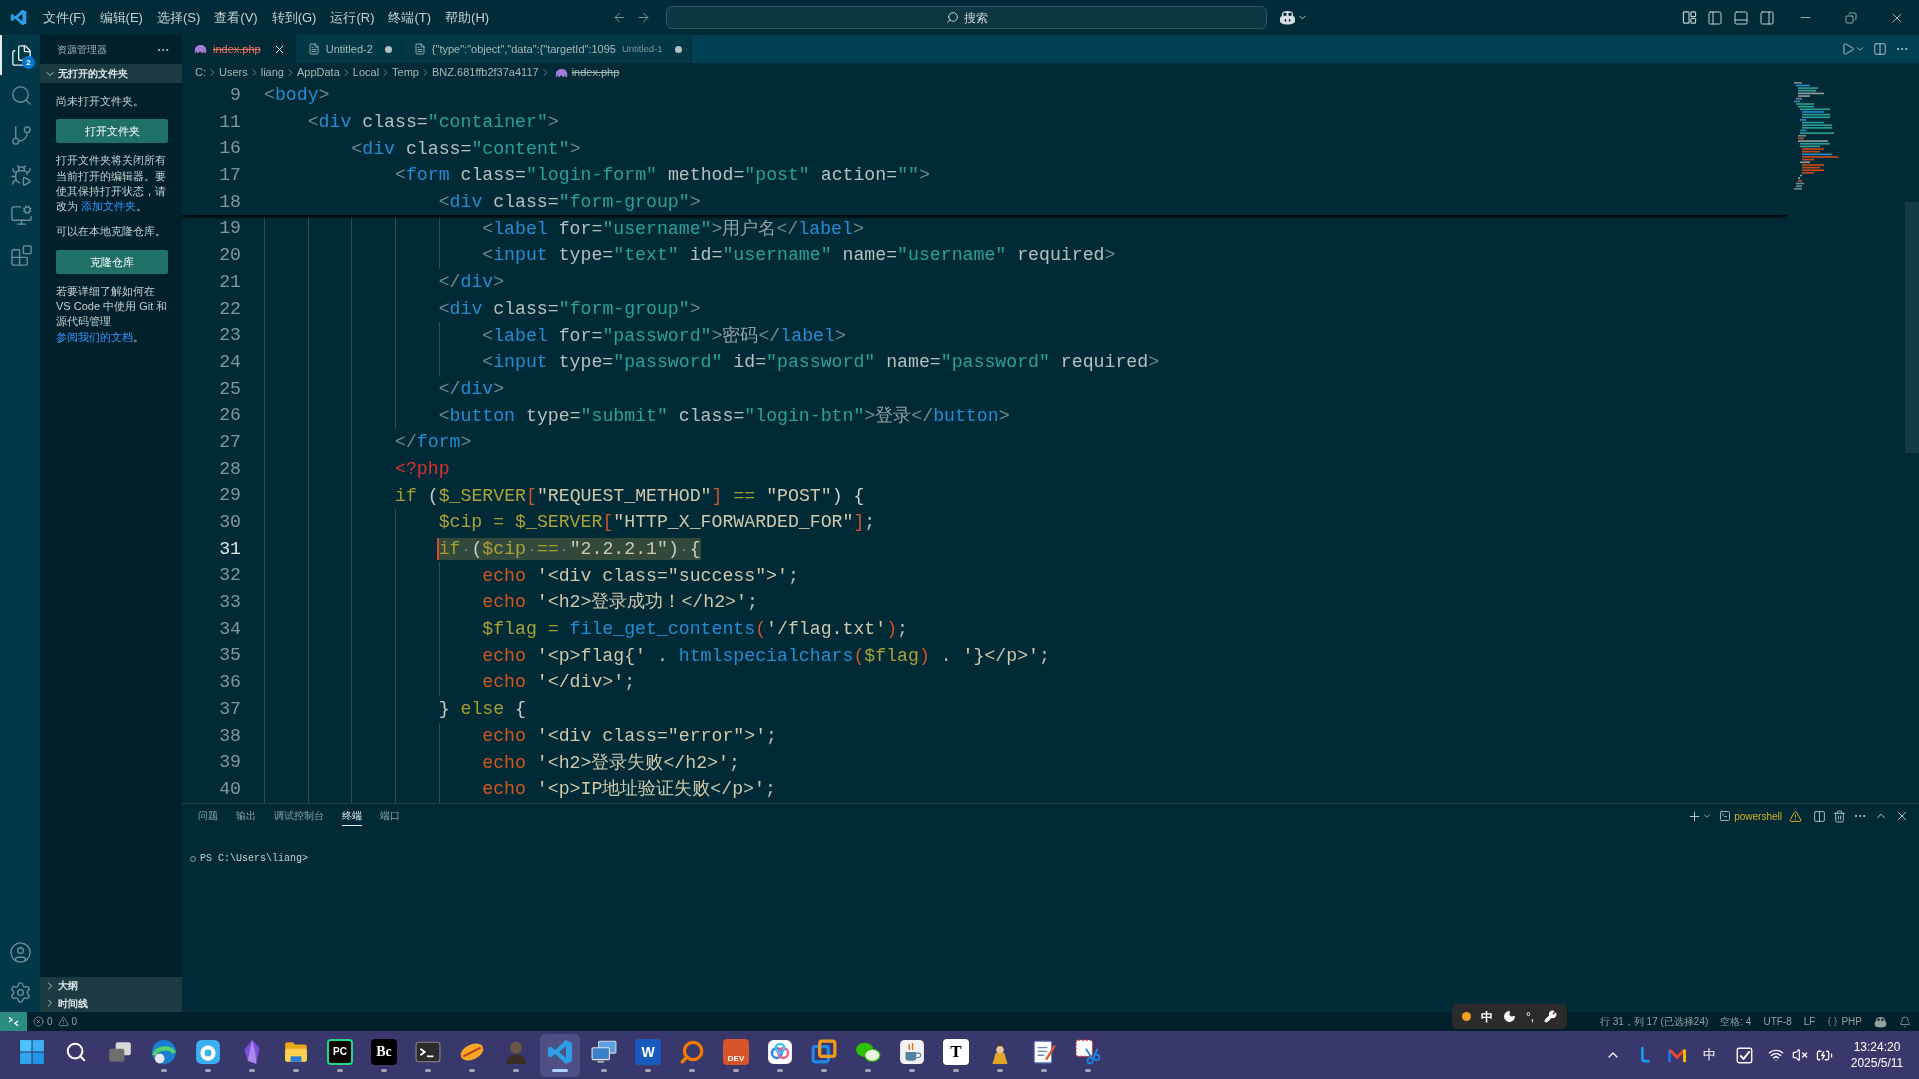  What do you see at coordinates (1677, 1055) in the screenshot?
I see `m-logo-icon` at bounding box center [1677, 1055].